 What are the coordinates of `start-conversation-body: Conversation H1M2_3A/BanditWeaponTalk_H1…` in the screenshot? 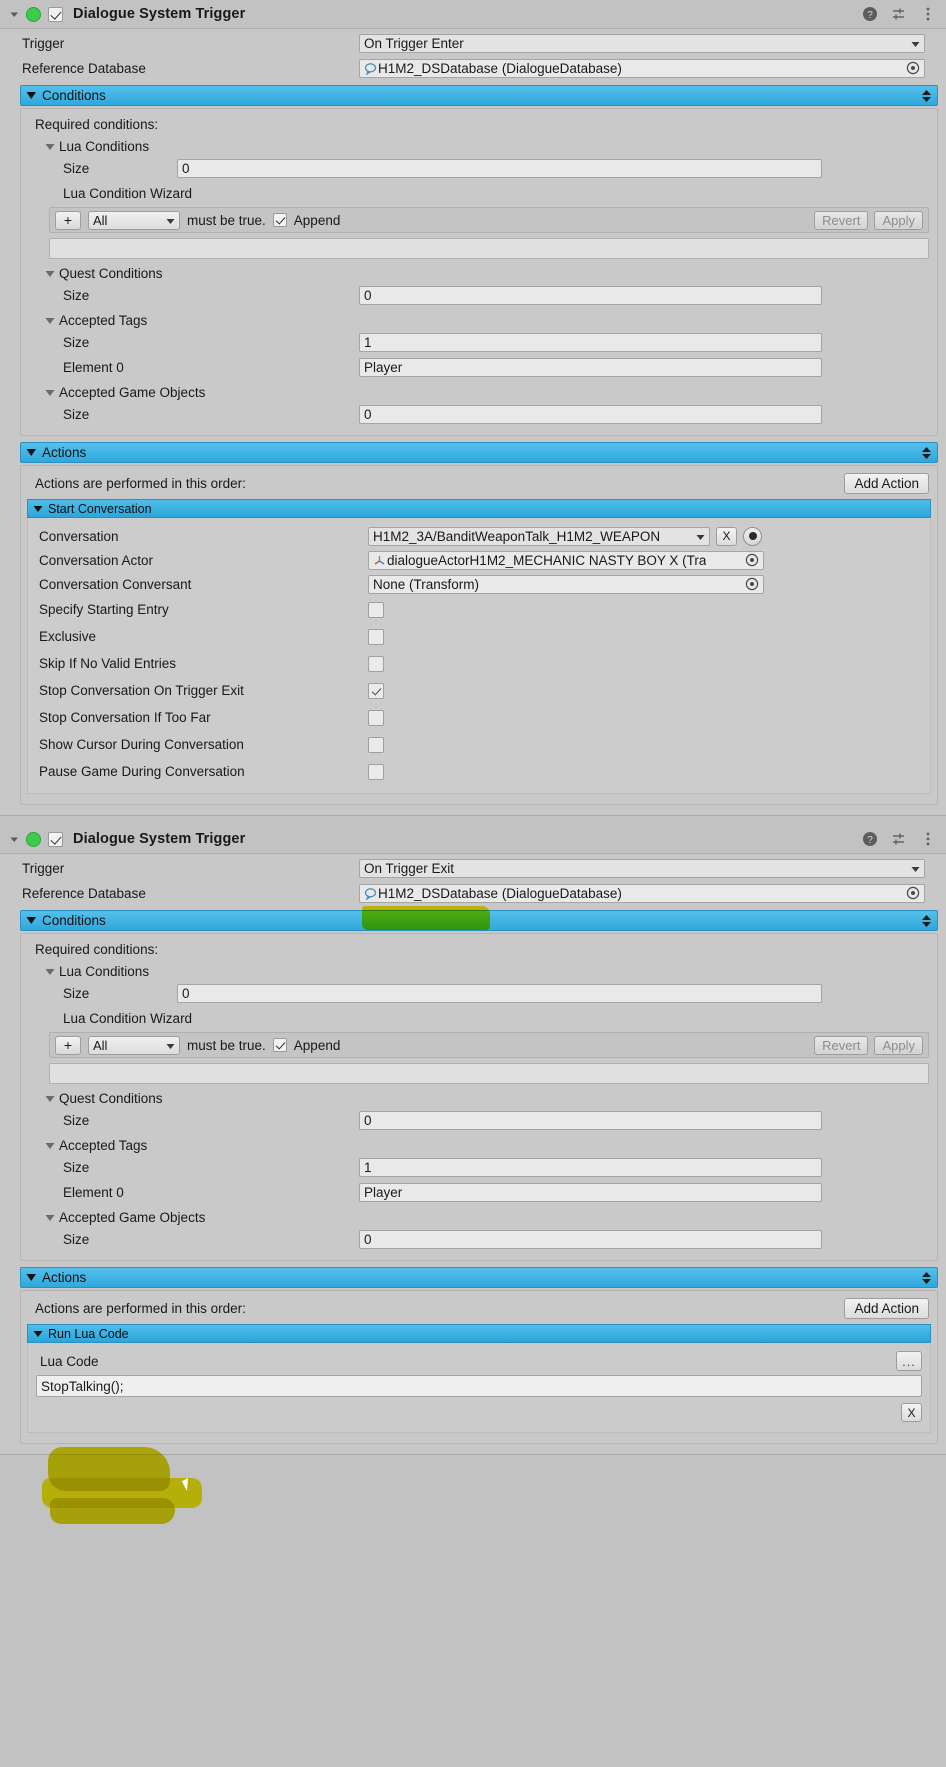 It's located at (479, 656).